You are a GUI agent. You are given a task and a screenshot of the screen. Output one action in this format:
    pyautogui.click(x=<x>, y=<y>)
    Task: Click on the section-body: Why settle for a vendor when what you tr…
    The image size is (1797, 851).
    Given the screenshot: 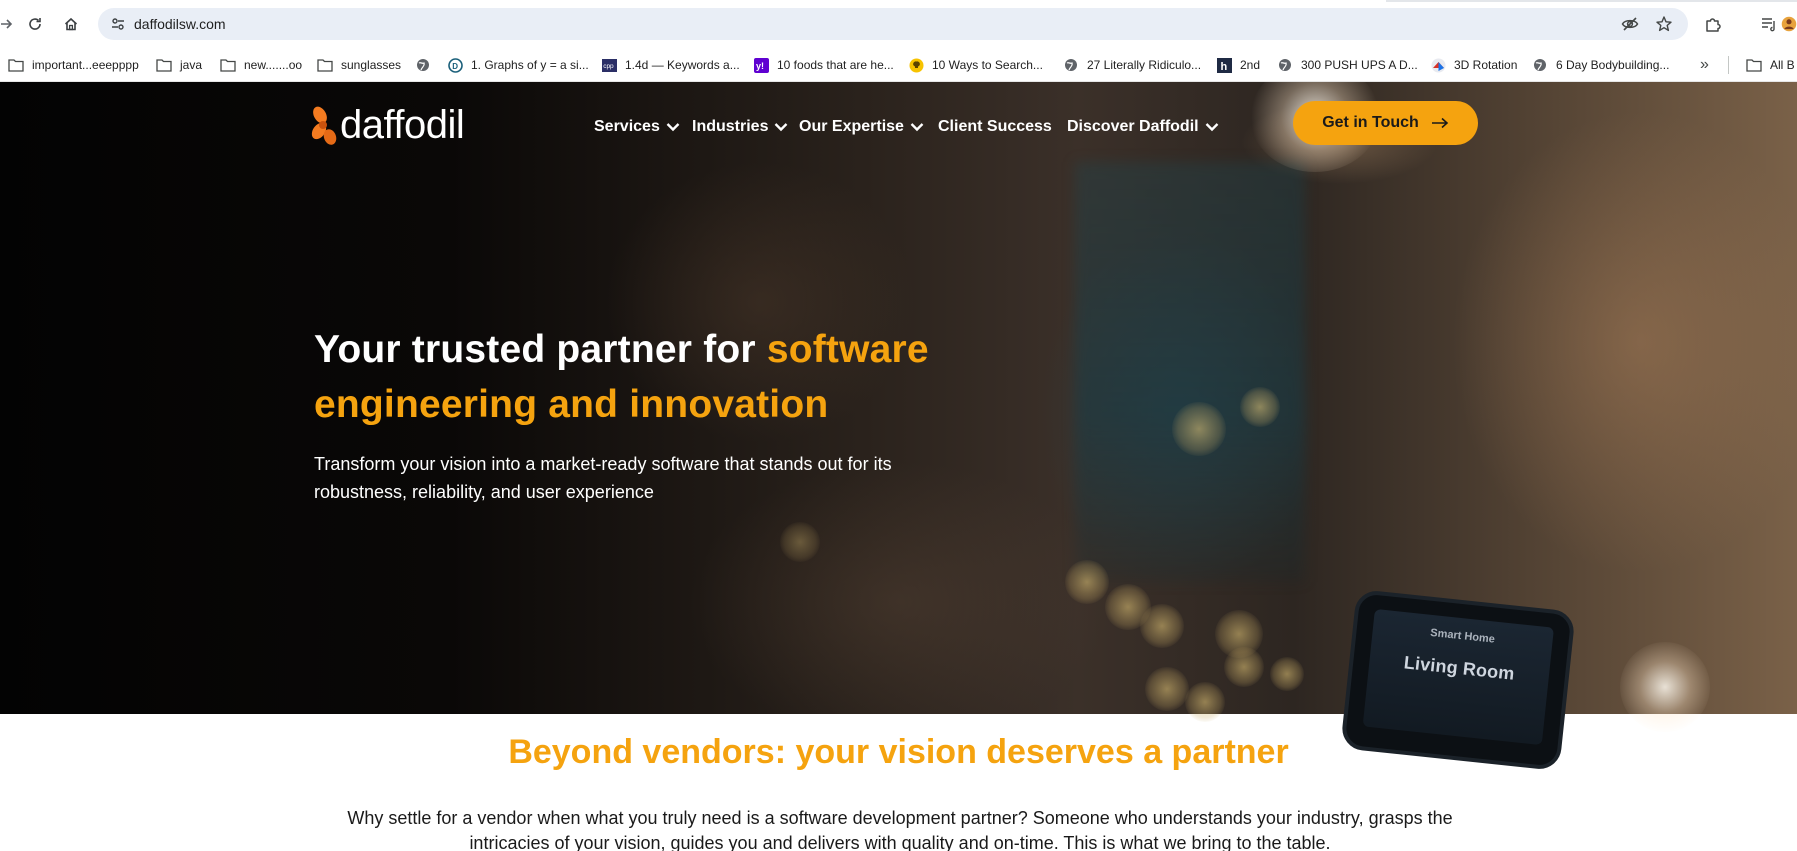 What is the action you would take?
    pyautogui.click(x=900, y=829)
    